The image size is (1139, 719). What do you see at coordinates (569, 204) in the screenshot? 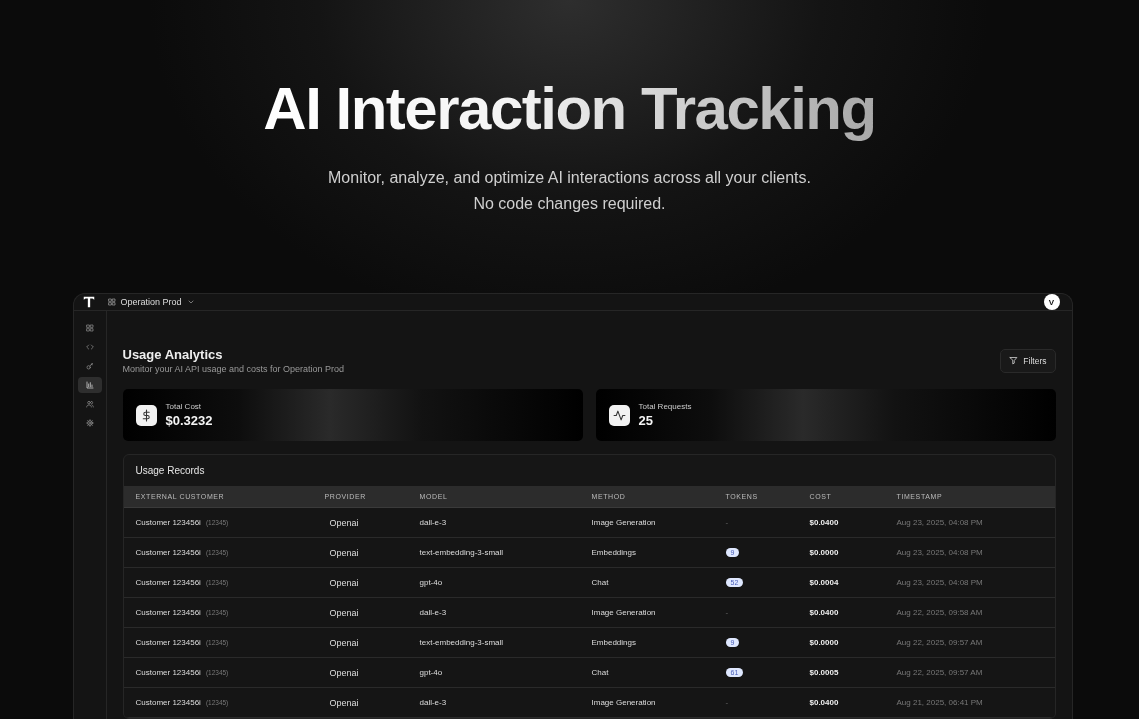
I see `hero-subtitle: No code changes required.` at bounding box center [569, 204].